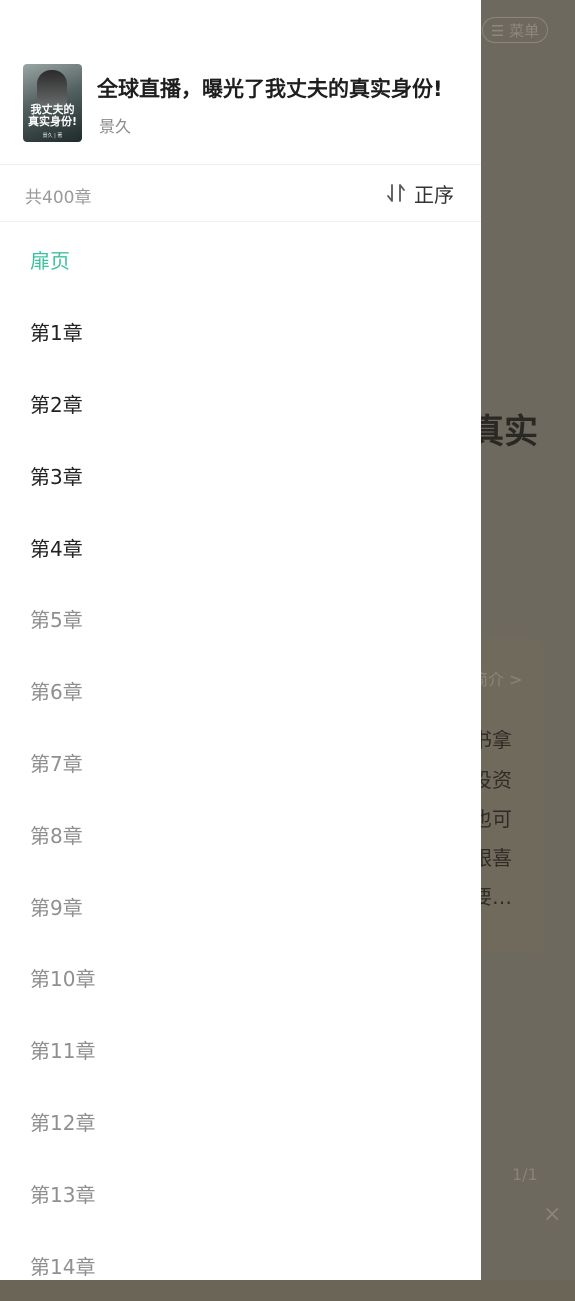  I want to click on sort-order-button: 正序, so click(420, 193).